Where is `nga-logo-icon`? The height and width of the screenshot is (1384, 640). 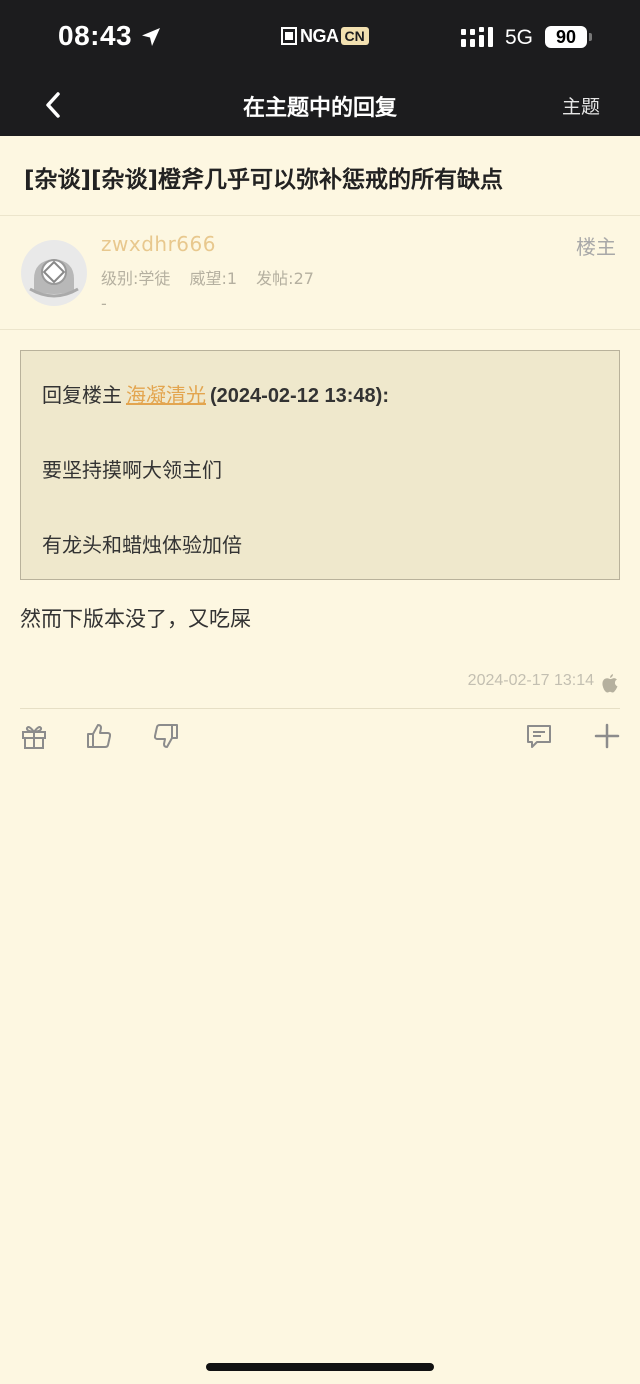
nga-logo-icon is located at coordinates (289, 36).